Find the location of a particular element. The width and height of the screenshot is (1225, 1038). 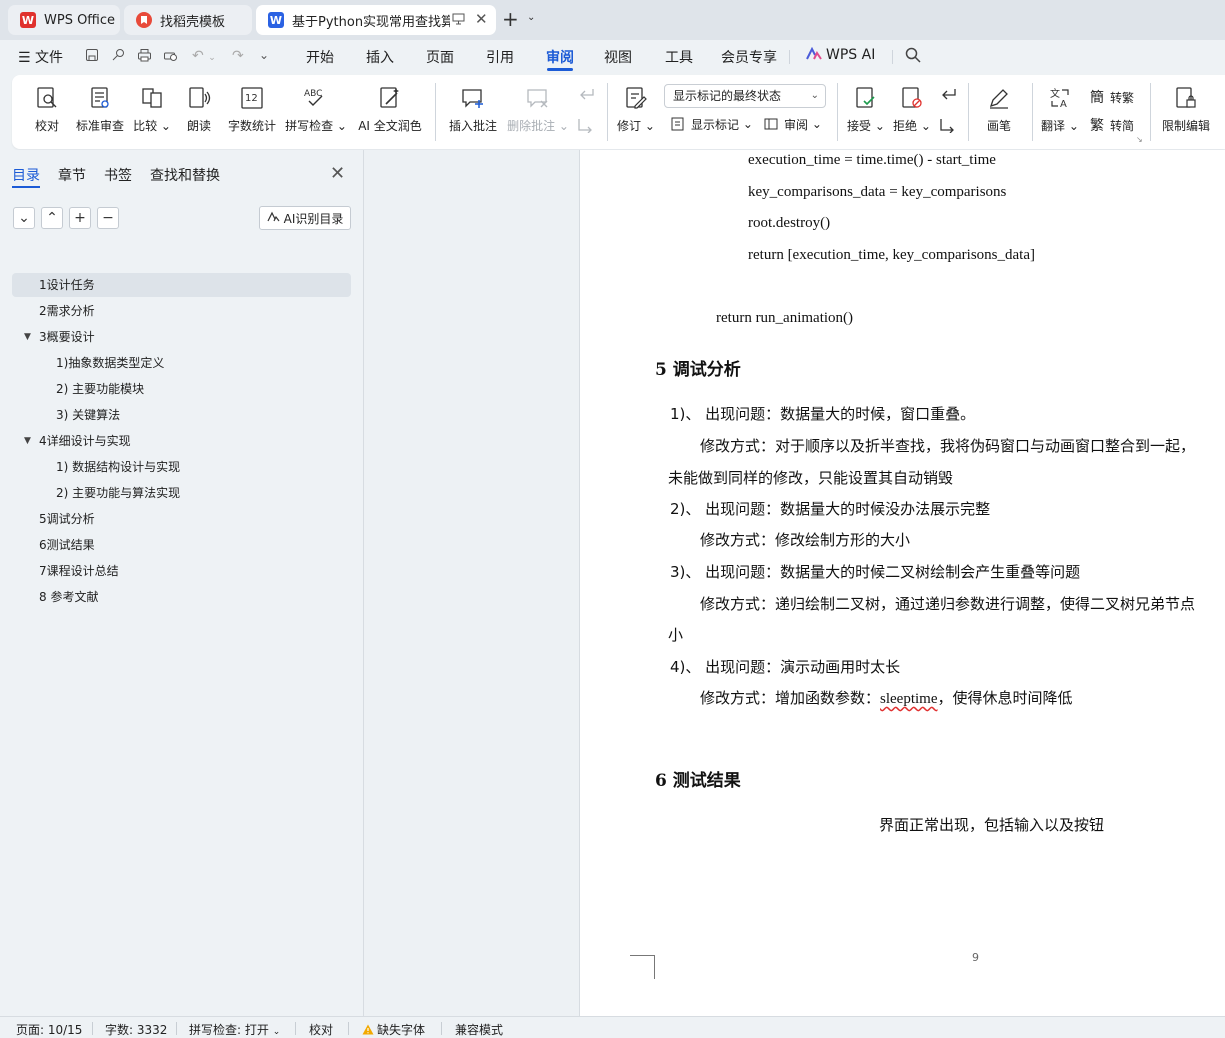

plus-icon: + is located at coordinates (80, 218).